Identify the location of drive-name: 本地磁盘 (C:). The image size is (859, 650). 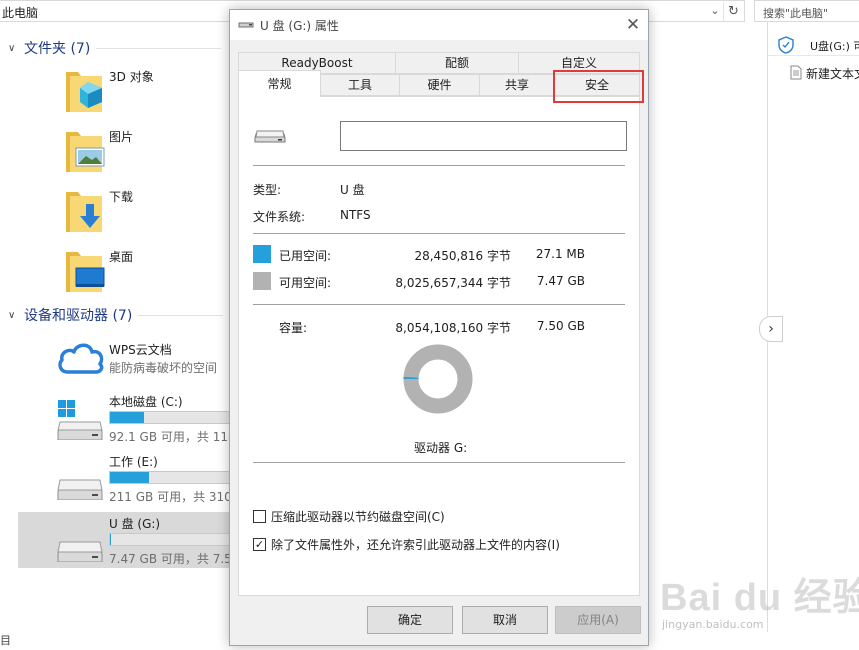
(146, 402).